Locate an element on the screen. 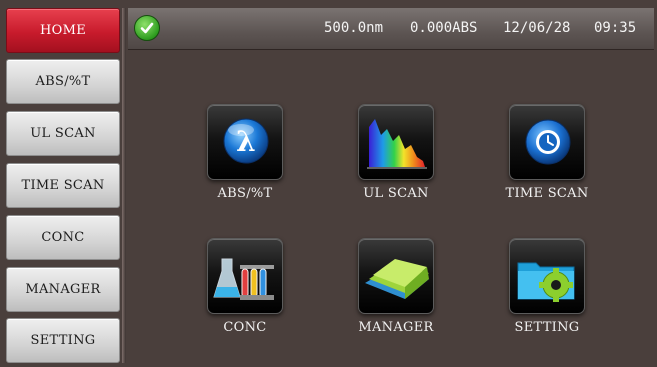  tile-setting: SETTING is located at coordinates (547, 297).